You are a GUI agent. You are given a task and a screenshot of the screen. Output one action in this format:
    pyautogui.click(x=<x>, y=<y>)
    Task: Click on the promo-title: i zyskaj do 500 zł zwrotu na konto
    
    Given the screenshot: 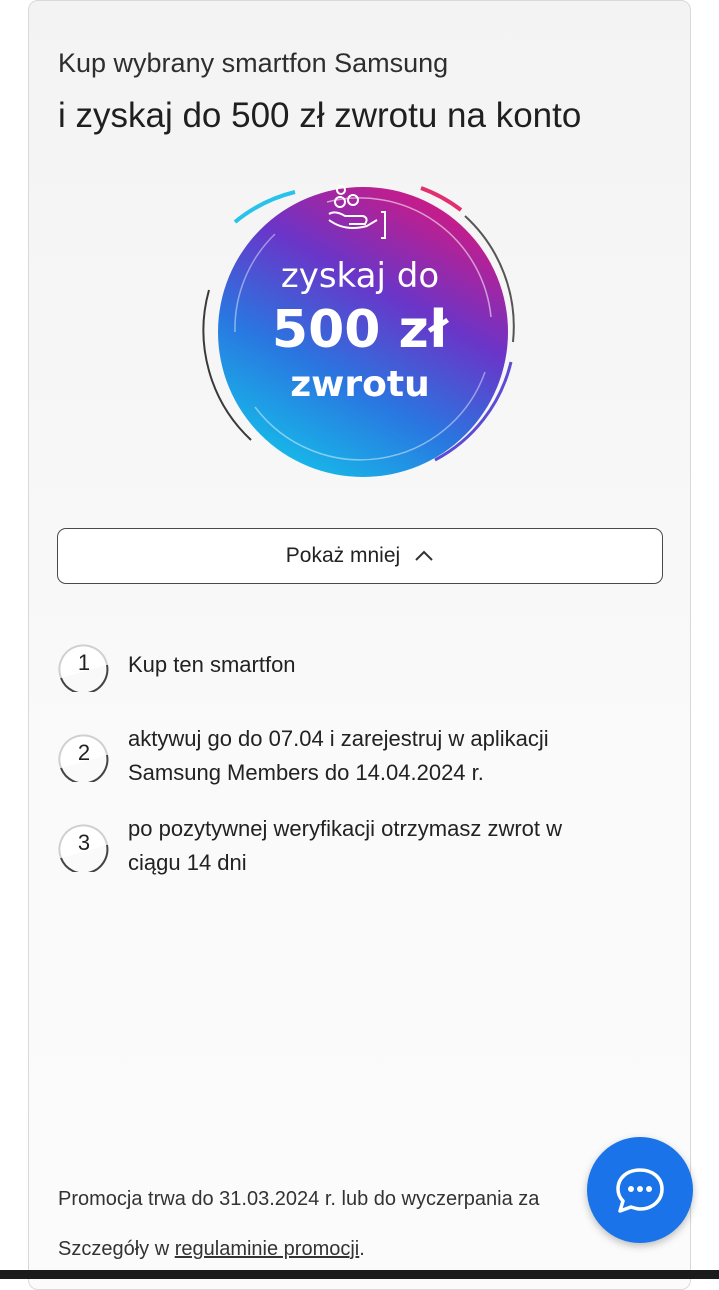 What is the action you would take?
    pyautogui.click(x=320, y=115)
    